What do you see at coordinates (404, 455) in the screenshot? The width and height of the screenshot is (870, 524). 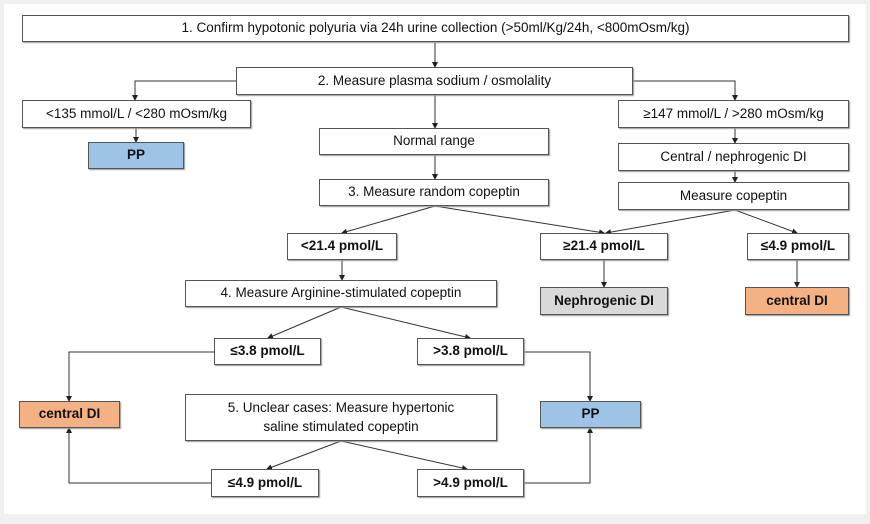 I see `arrow-5-gt49` at bounding box center [404, 455].